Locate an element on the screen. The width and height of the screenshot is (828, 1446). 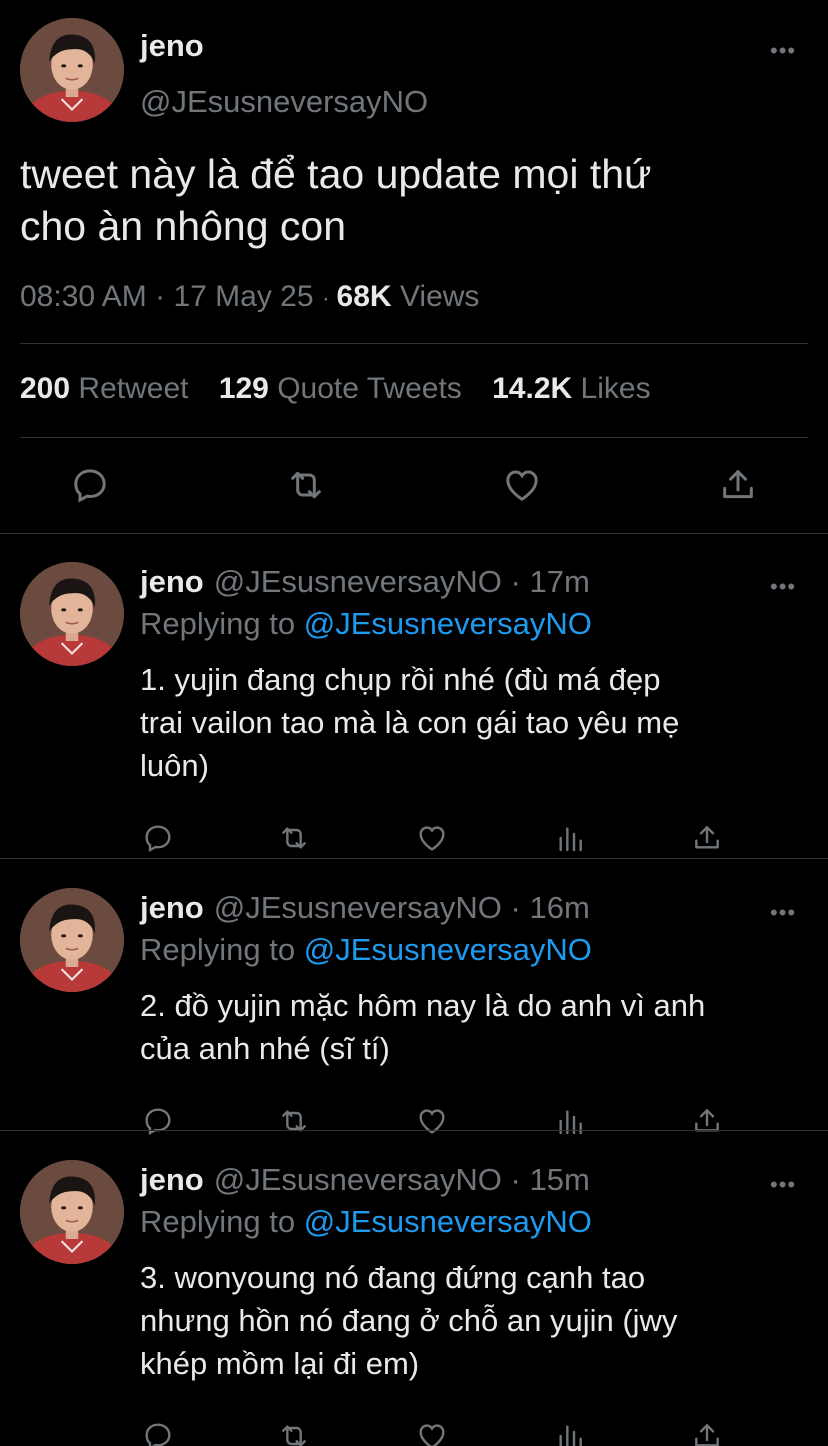
reply-time: 16m is located at coordinates (559, 907).